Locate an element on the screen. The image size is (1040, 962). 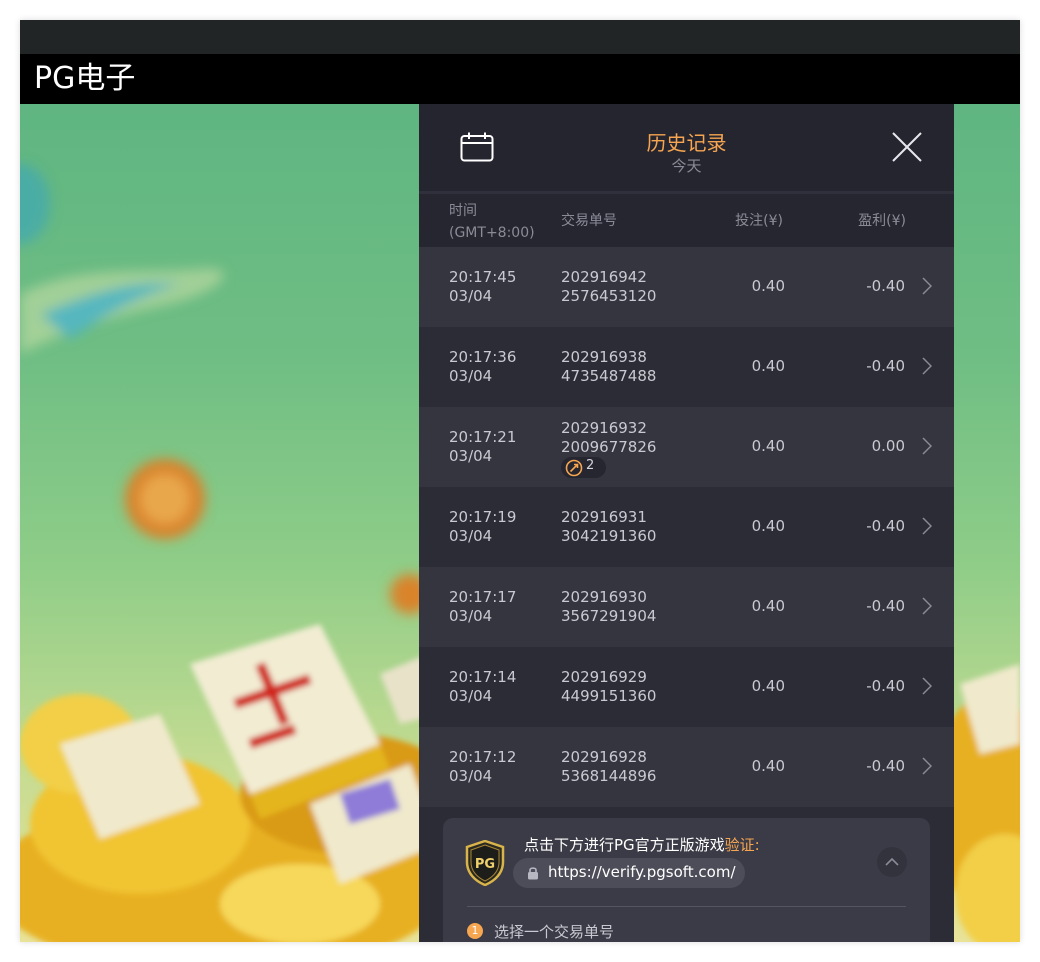
row-txid-part1: 202916931 is located at coordinates (604, 517).